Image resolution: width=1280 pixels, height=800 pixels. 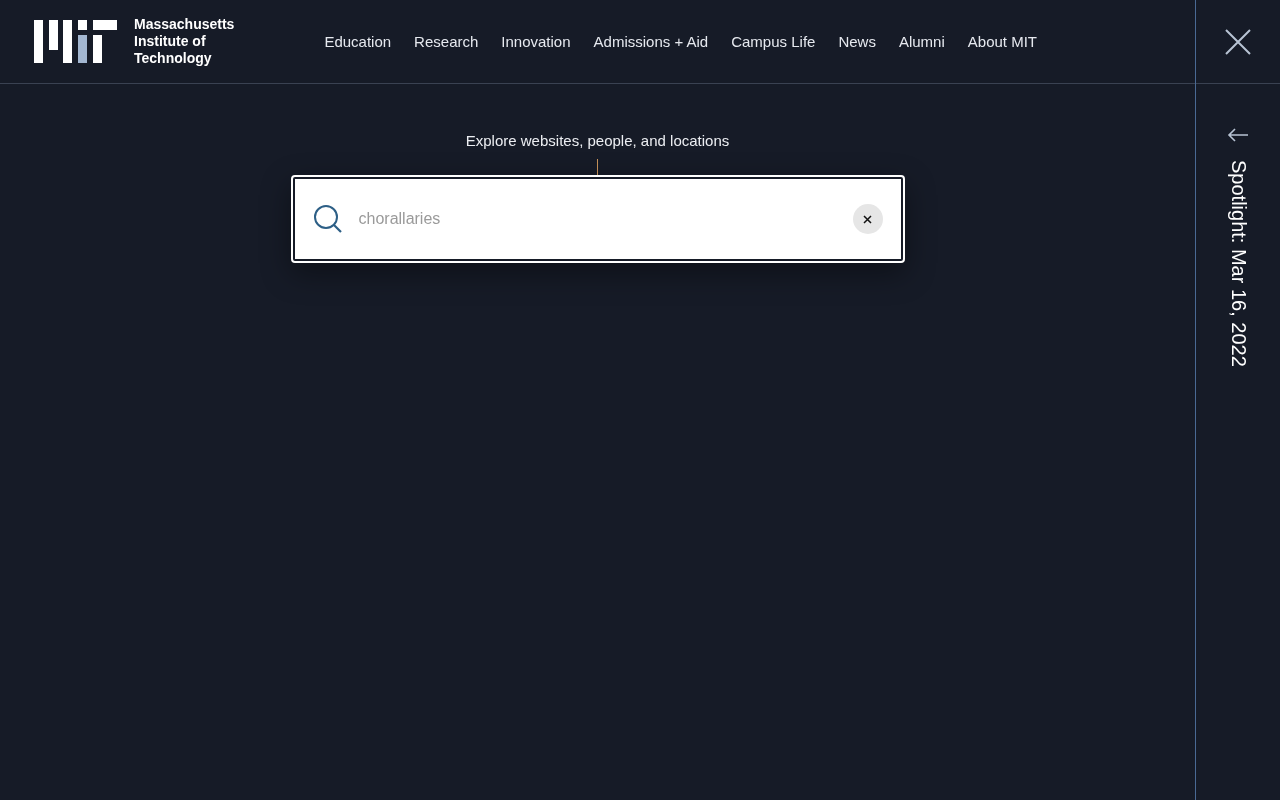 What do you see at coordinates (921, 41) in the screenshot?
I see `nav-link: Alumni` at bounding box center [921, 41].